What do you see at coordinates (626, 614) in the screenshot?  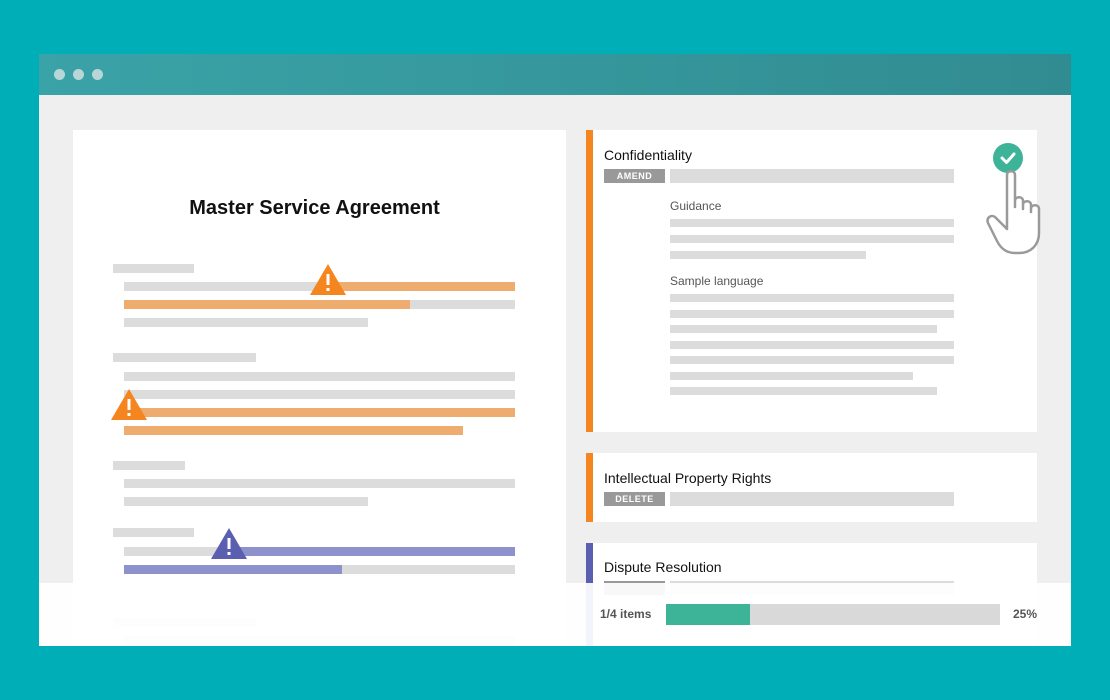 I see `progress-count: 1/4 items` at bounding box center [626, 614].